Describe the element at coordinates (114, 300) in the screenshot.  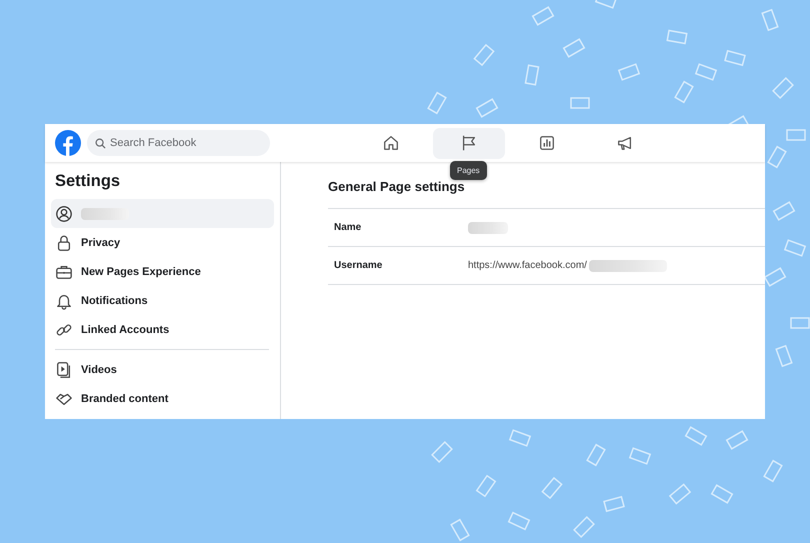
I see `item-label: Notifications` at that location.